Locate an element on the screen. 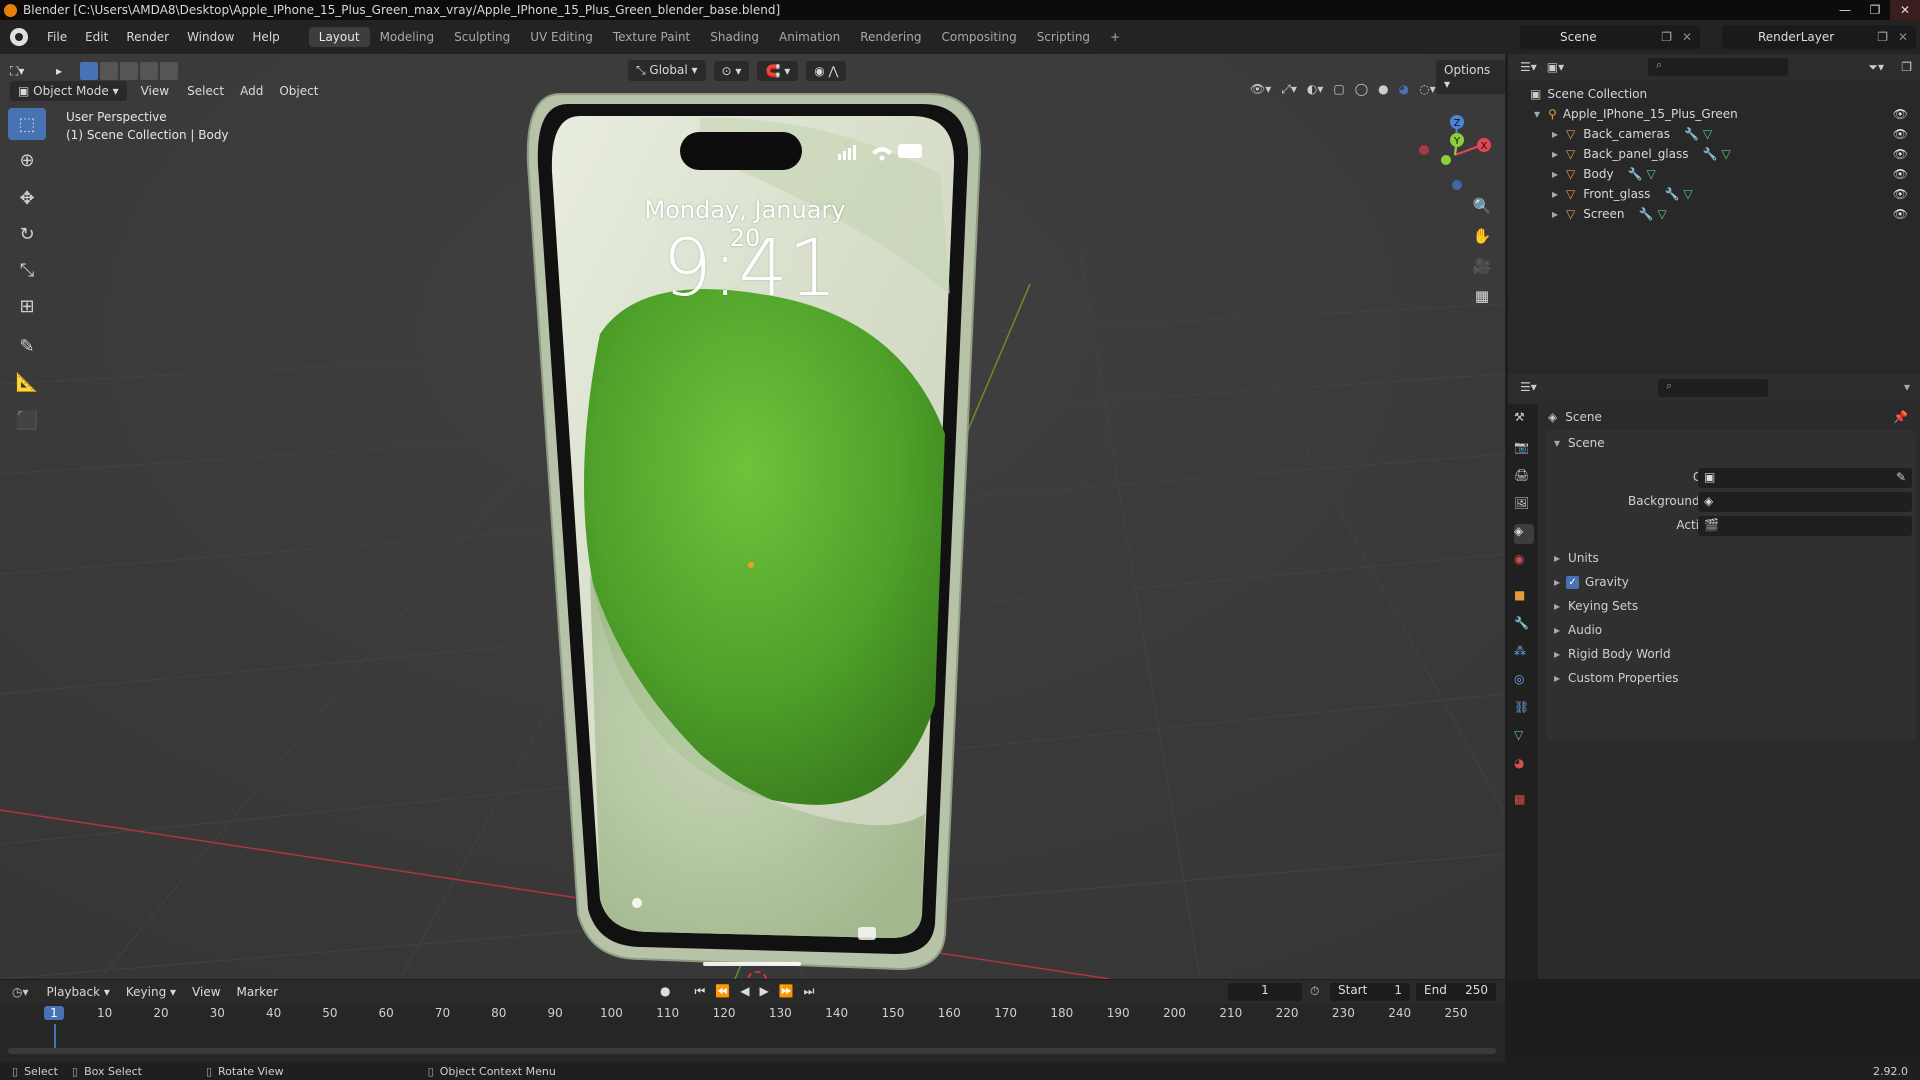 Image resolution: width=1920 pixels, height=1080 pixels. solid-shading-icon: ● is located at coordinates (1383, 89).